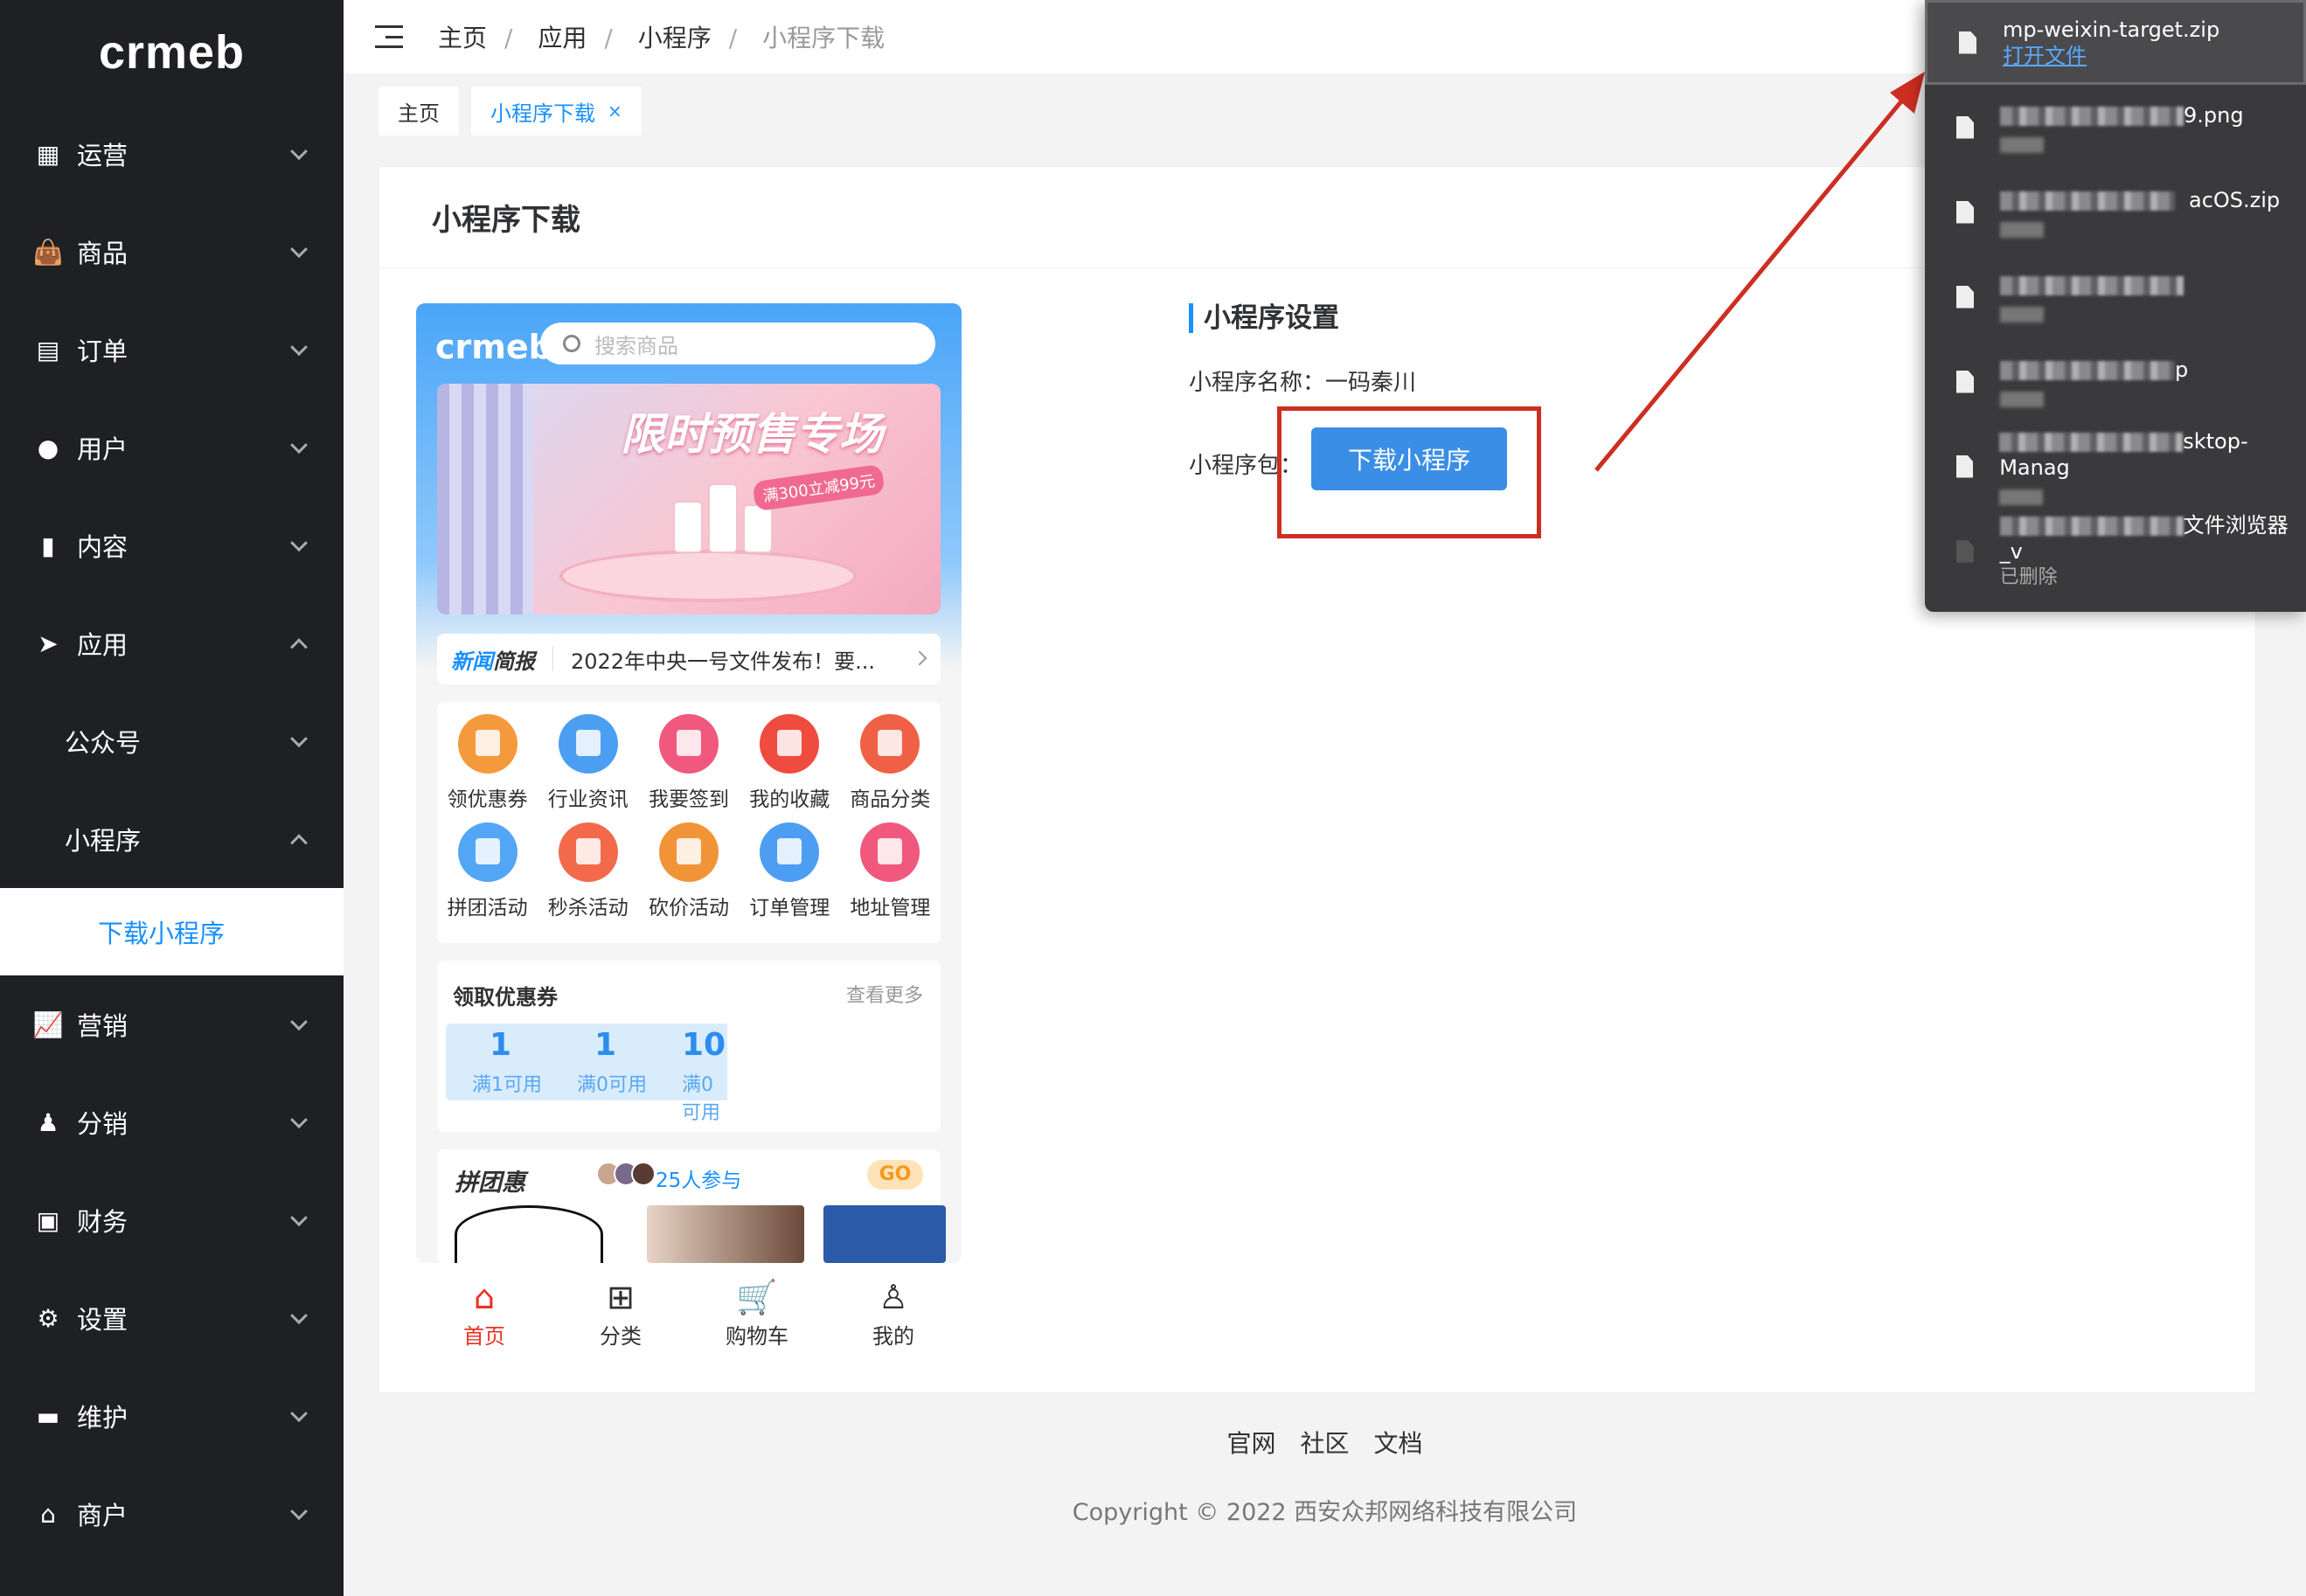 The image size is (2306, 1596). What do you see at coordinates (2116, 296) in the screenshot?
I see `download-item` at bounding box center [2116, 296].